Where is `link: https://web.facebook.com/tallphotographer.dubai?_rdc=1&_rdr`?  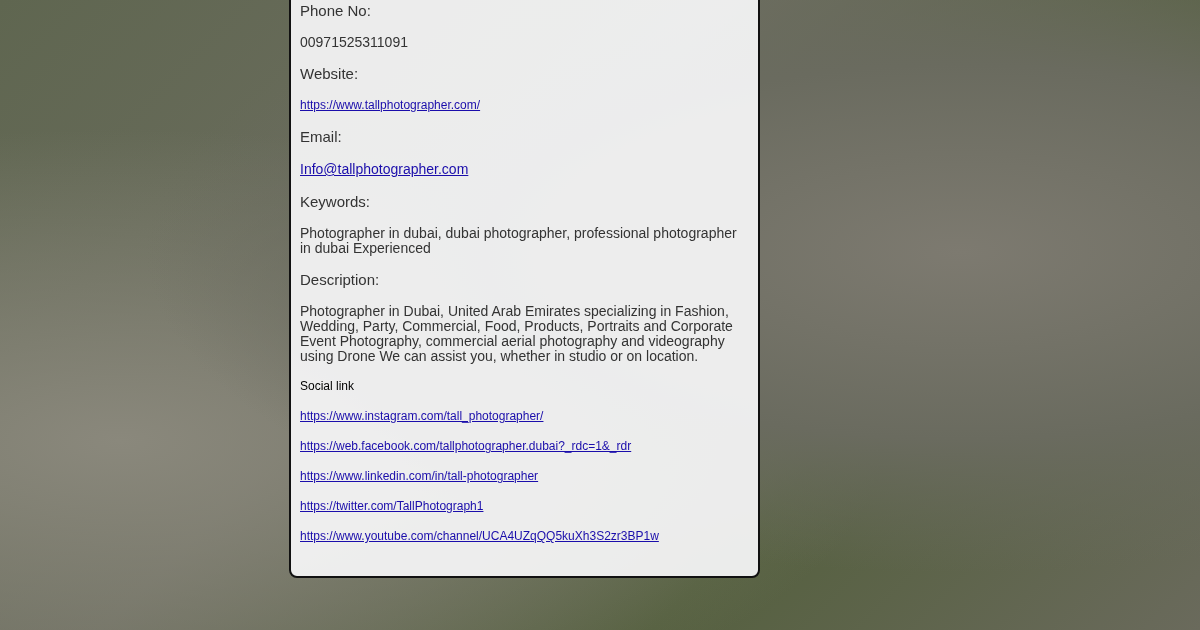 link: https://web.facebook.com/tallphotographer.dubai?_rdc=1&_rdr is located at coordinates (466, 446).